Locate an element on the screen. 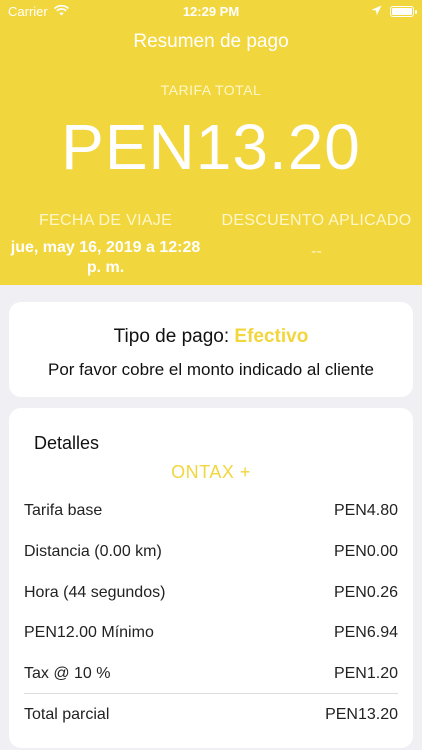  battery-icon is located at coordinates (403, 11).